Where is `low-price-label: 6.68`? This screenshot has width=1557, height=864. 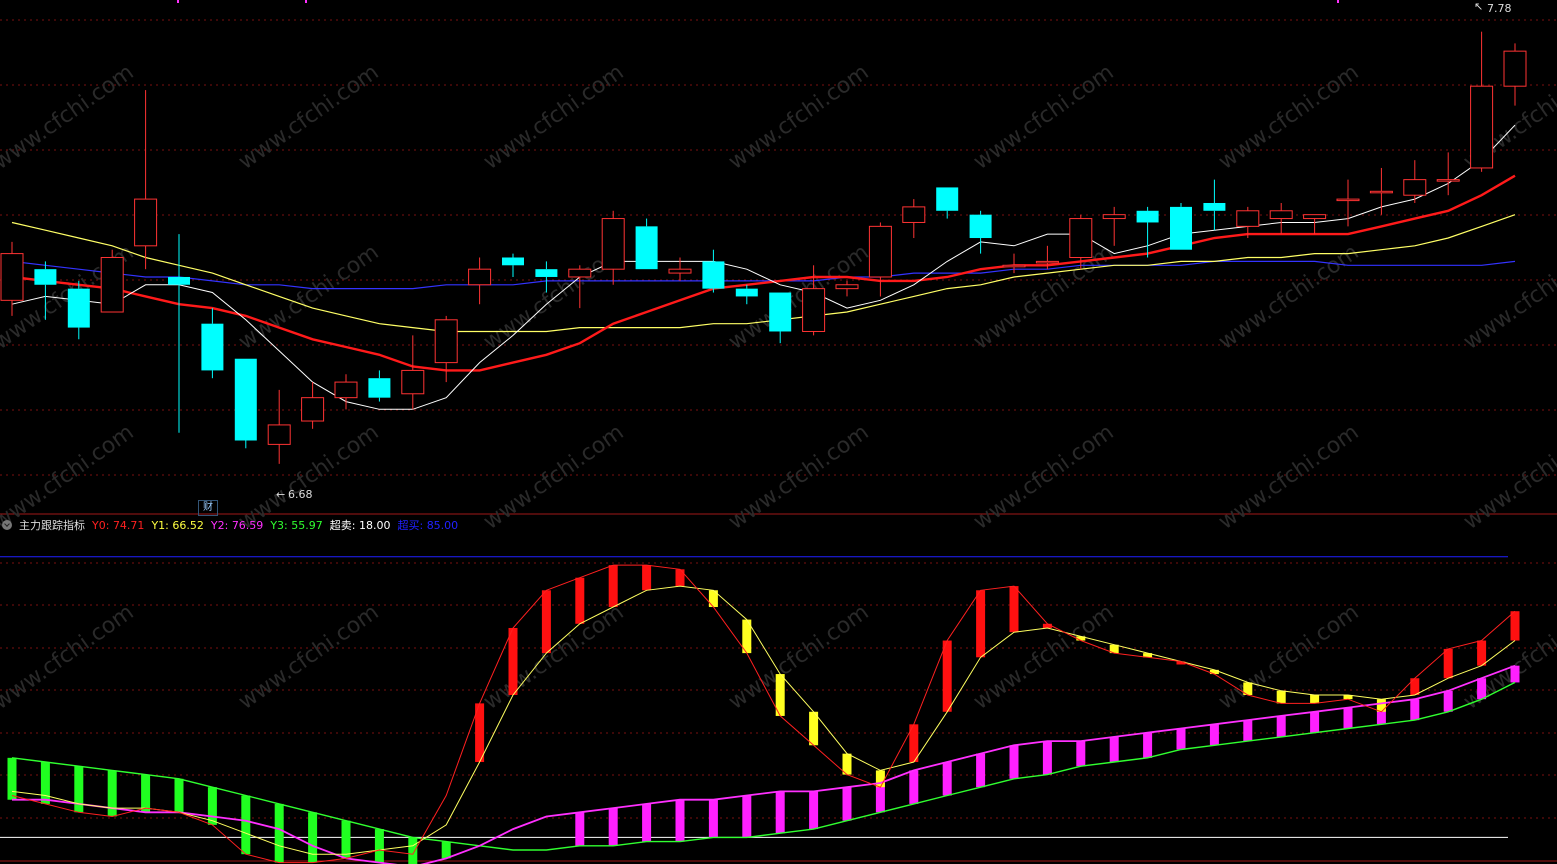
low-price-label: 6.68 is located at coordinates (300, 494).